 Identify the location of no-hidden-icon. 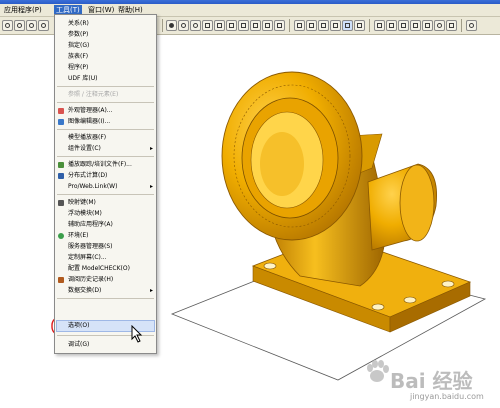
(299, 25).